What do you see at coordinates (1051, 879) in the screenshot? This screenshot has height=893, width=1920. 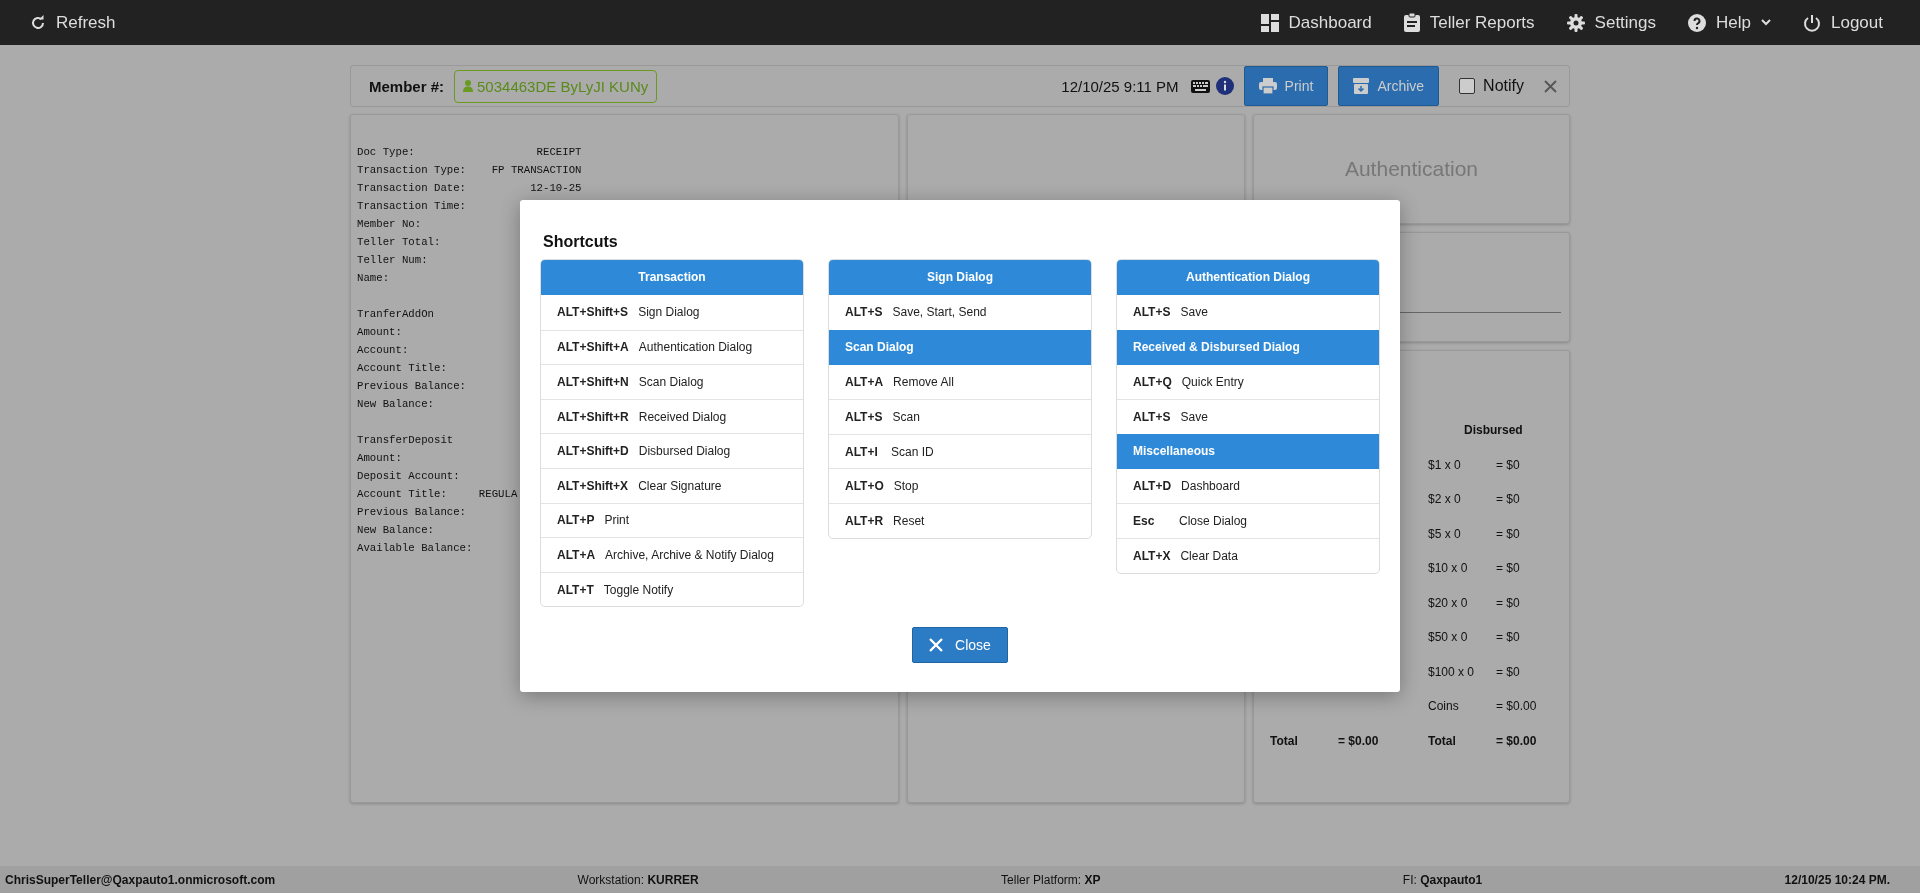 I see `platform-text: Teller Platform: XP` at bounding box center [1051, 879].